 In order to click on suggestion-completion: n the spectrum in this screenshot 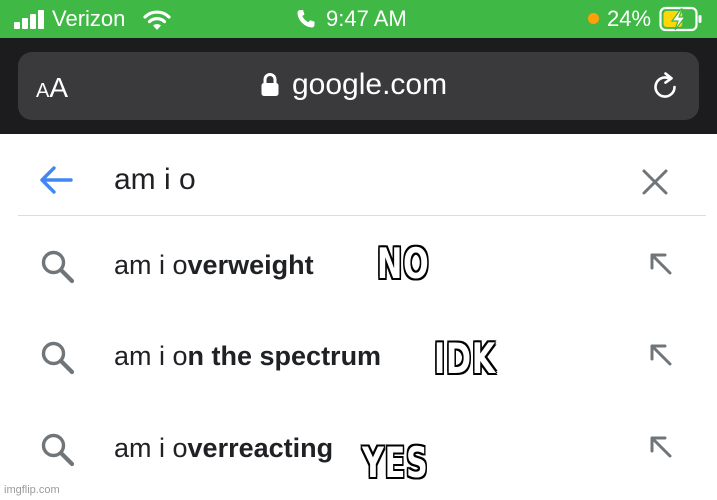, I will do `click(284, 356)`.